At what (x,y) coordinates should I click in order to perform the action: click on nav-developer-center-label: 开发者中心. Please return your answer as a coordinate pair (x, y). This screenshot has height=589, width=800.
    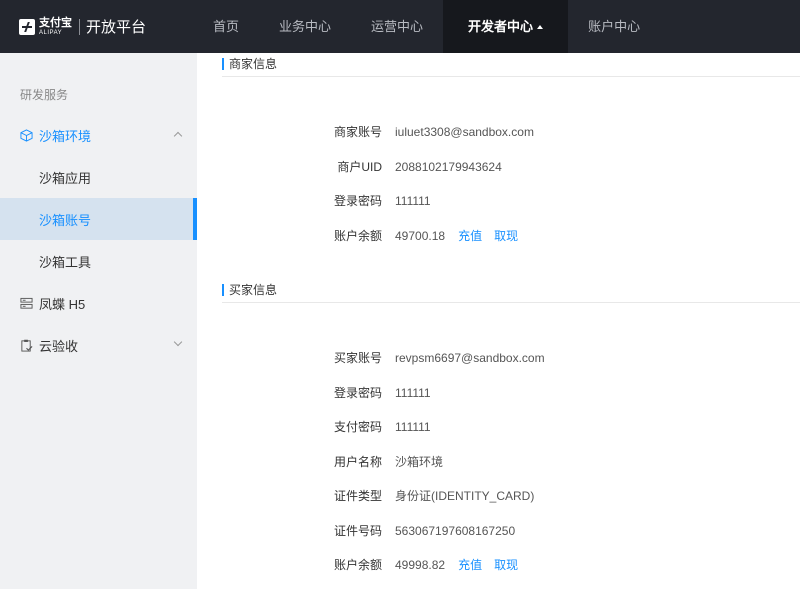
    Looking at the image, I should click on (501, 26).